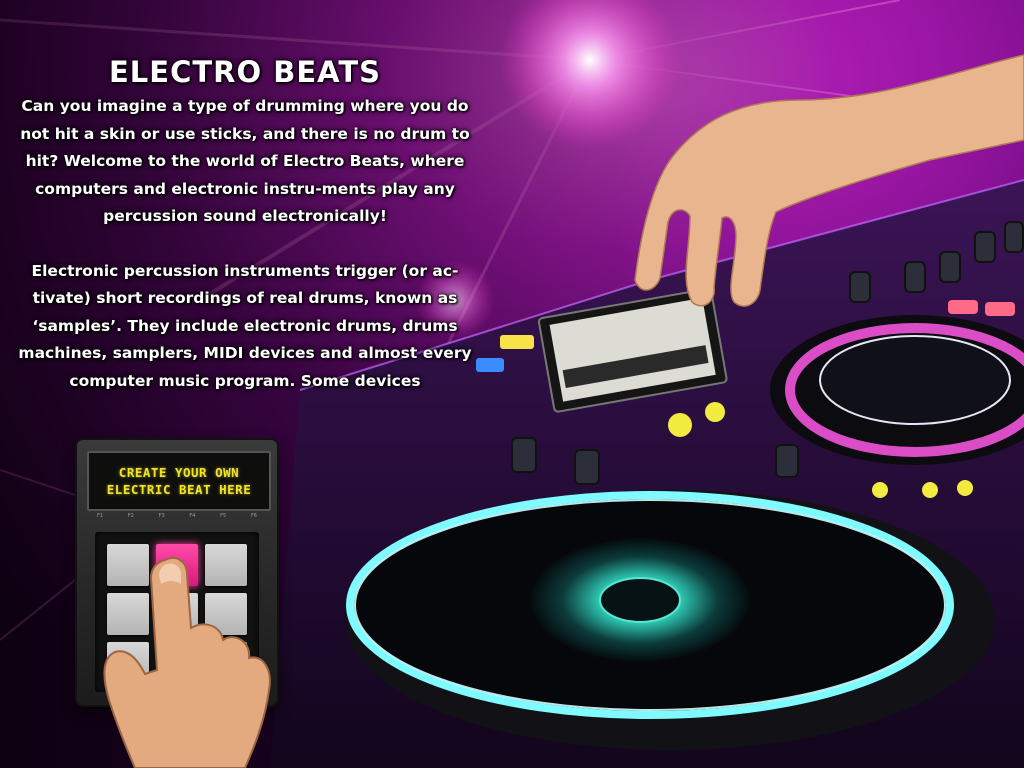 The width and height of the screenshot is (1024, 768). Describe the element at coordinates (187, 662) in the screenshot. I see `pointing-hand-icon` at that location.